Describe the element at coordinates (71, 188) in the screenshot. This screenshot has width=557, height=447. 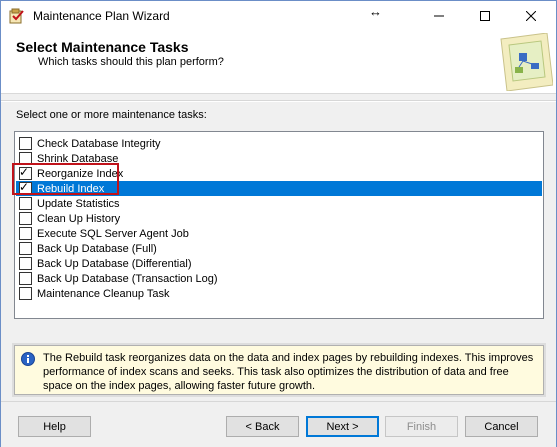
I see `task-label: Rebuild Index` at that location.